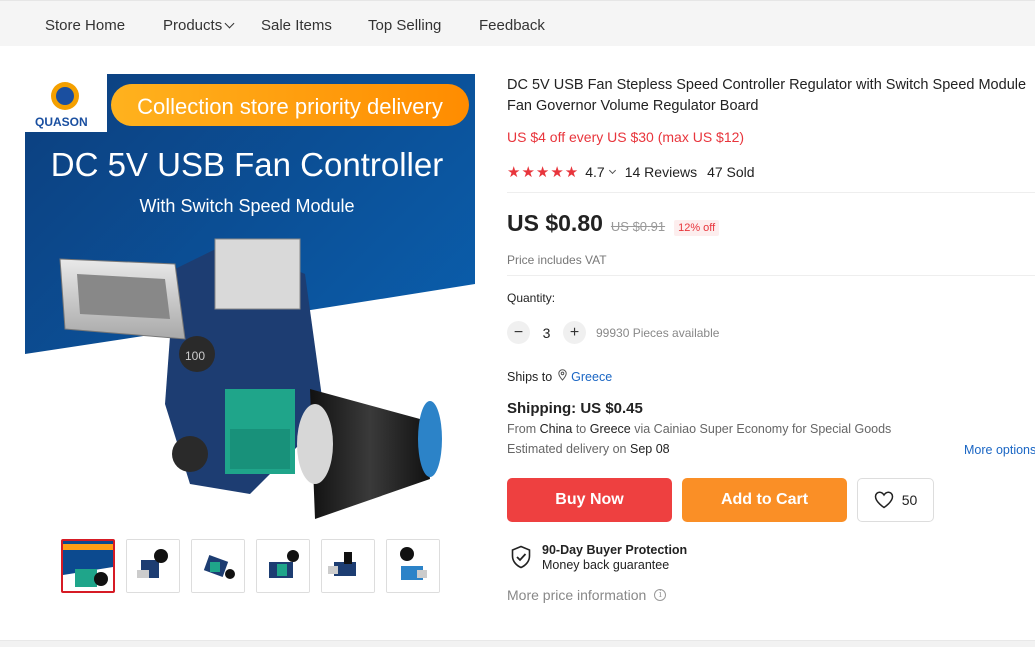  I want to click on nav-products: Products, so click(199, 25).